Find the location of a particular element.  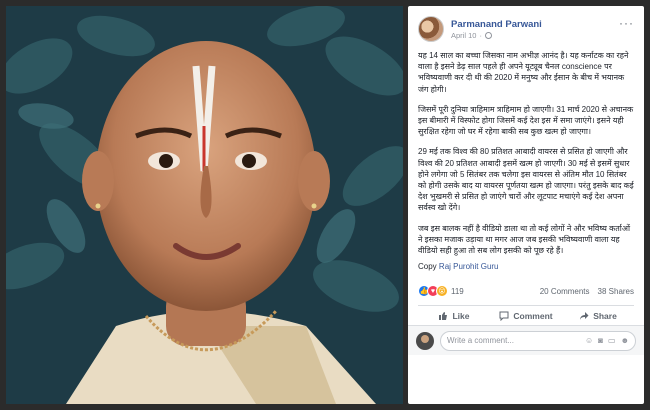

copy-credit: Copy Raj Purohit Guru is located at coordinates (526, 266).